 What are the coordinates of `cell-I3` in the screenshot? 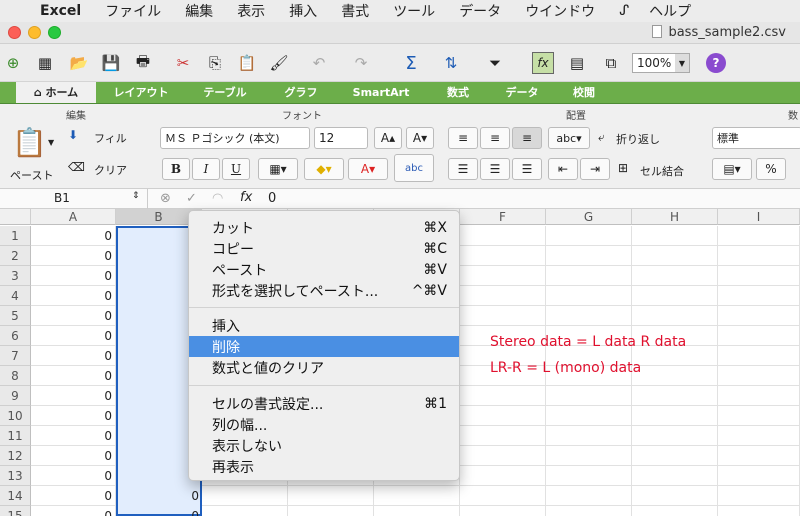 It's located at (759, 276).